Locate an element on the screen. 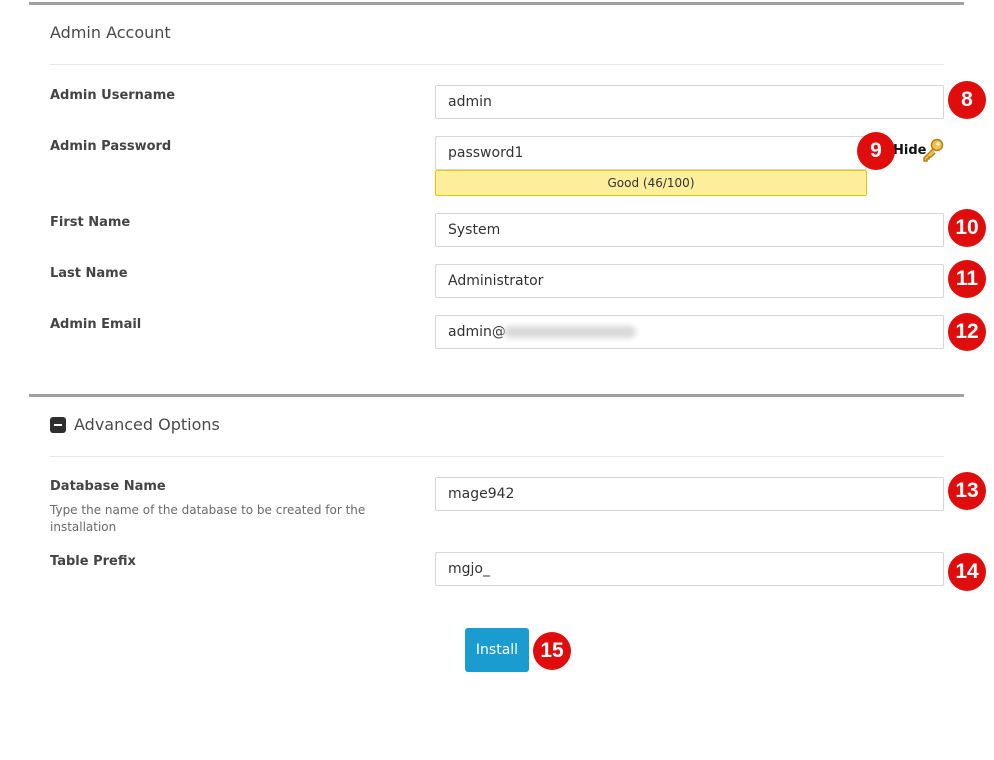 This screenshot has height=760, width=994. advanced-options-separator is located at coordinates (497, 456).